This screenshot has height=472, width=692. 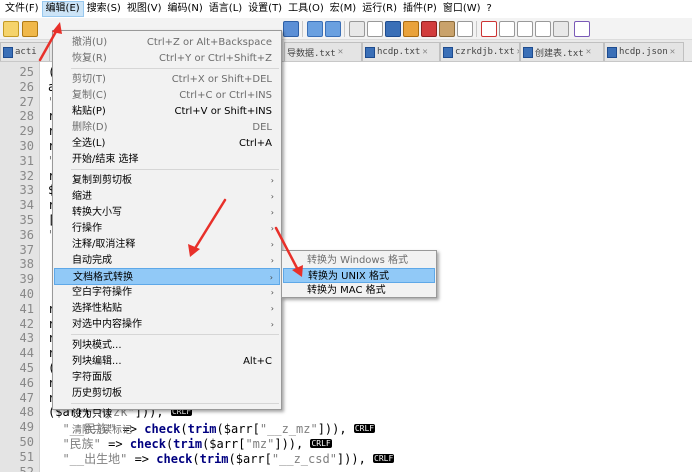 I want to click on edit-menu-item: 注释/取消注释 ›, so click(x=167, y=244).